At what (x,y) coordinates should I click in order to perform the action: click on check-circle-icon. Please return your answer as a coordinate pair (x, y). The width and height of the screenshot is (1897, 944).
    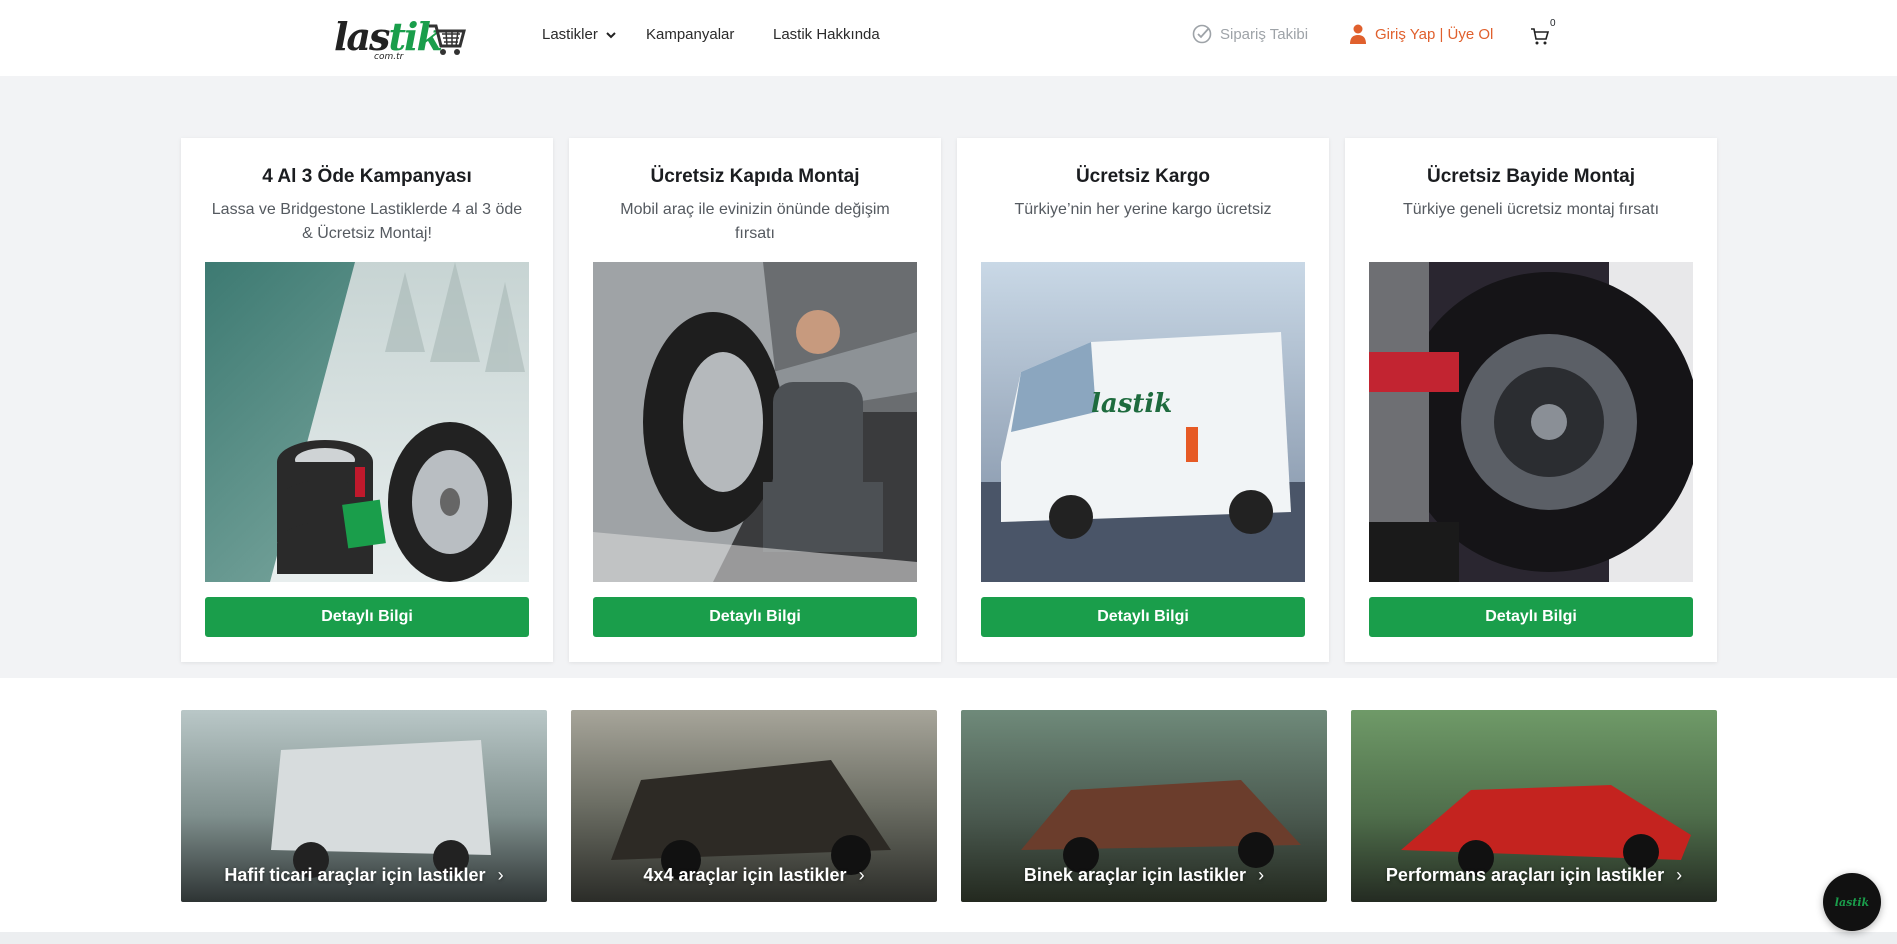
    Looking at the image, I should click on (1202, 34).